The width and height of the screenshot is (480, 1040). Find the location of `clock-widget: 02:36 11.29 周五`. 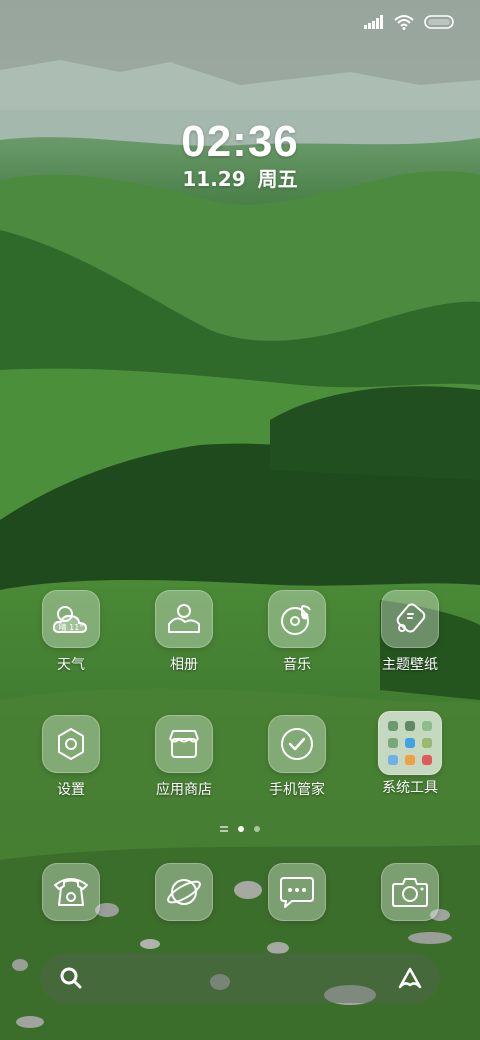

clock-widget: 02:36 11.29 周五 is located at coordinates (240, 155).